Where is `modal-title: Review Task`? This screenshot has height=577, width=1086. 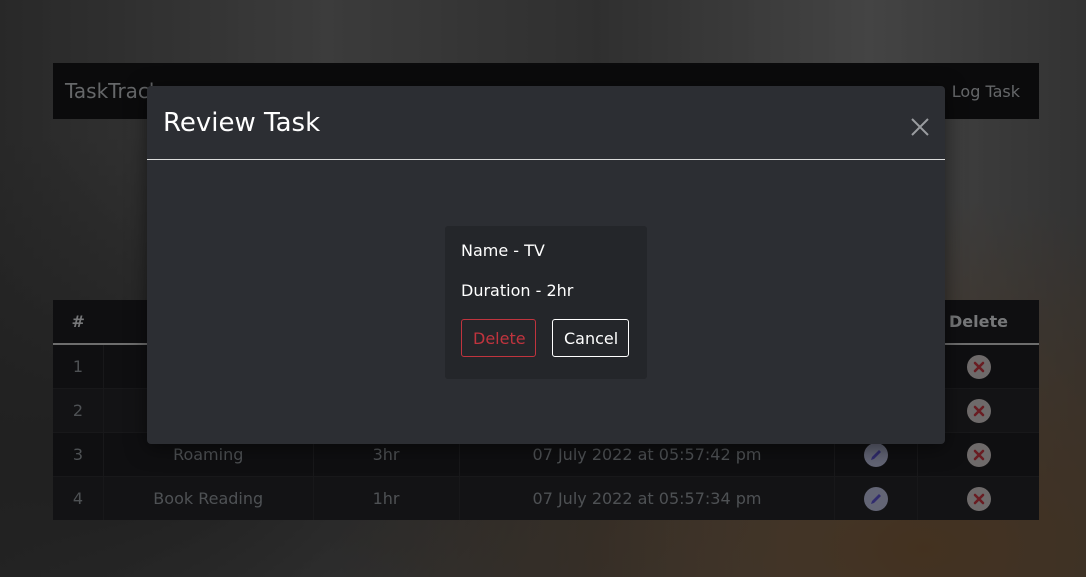
modal-title: Review Task is located at coordinates (242, 122).